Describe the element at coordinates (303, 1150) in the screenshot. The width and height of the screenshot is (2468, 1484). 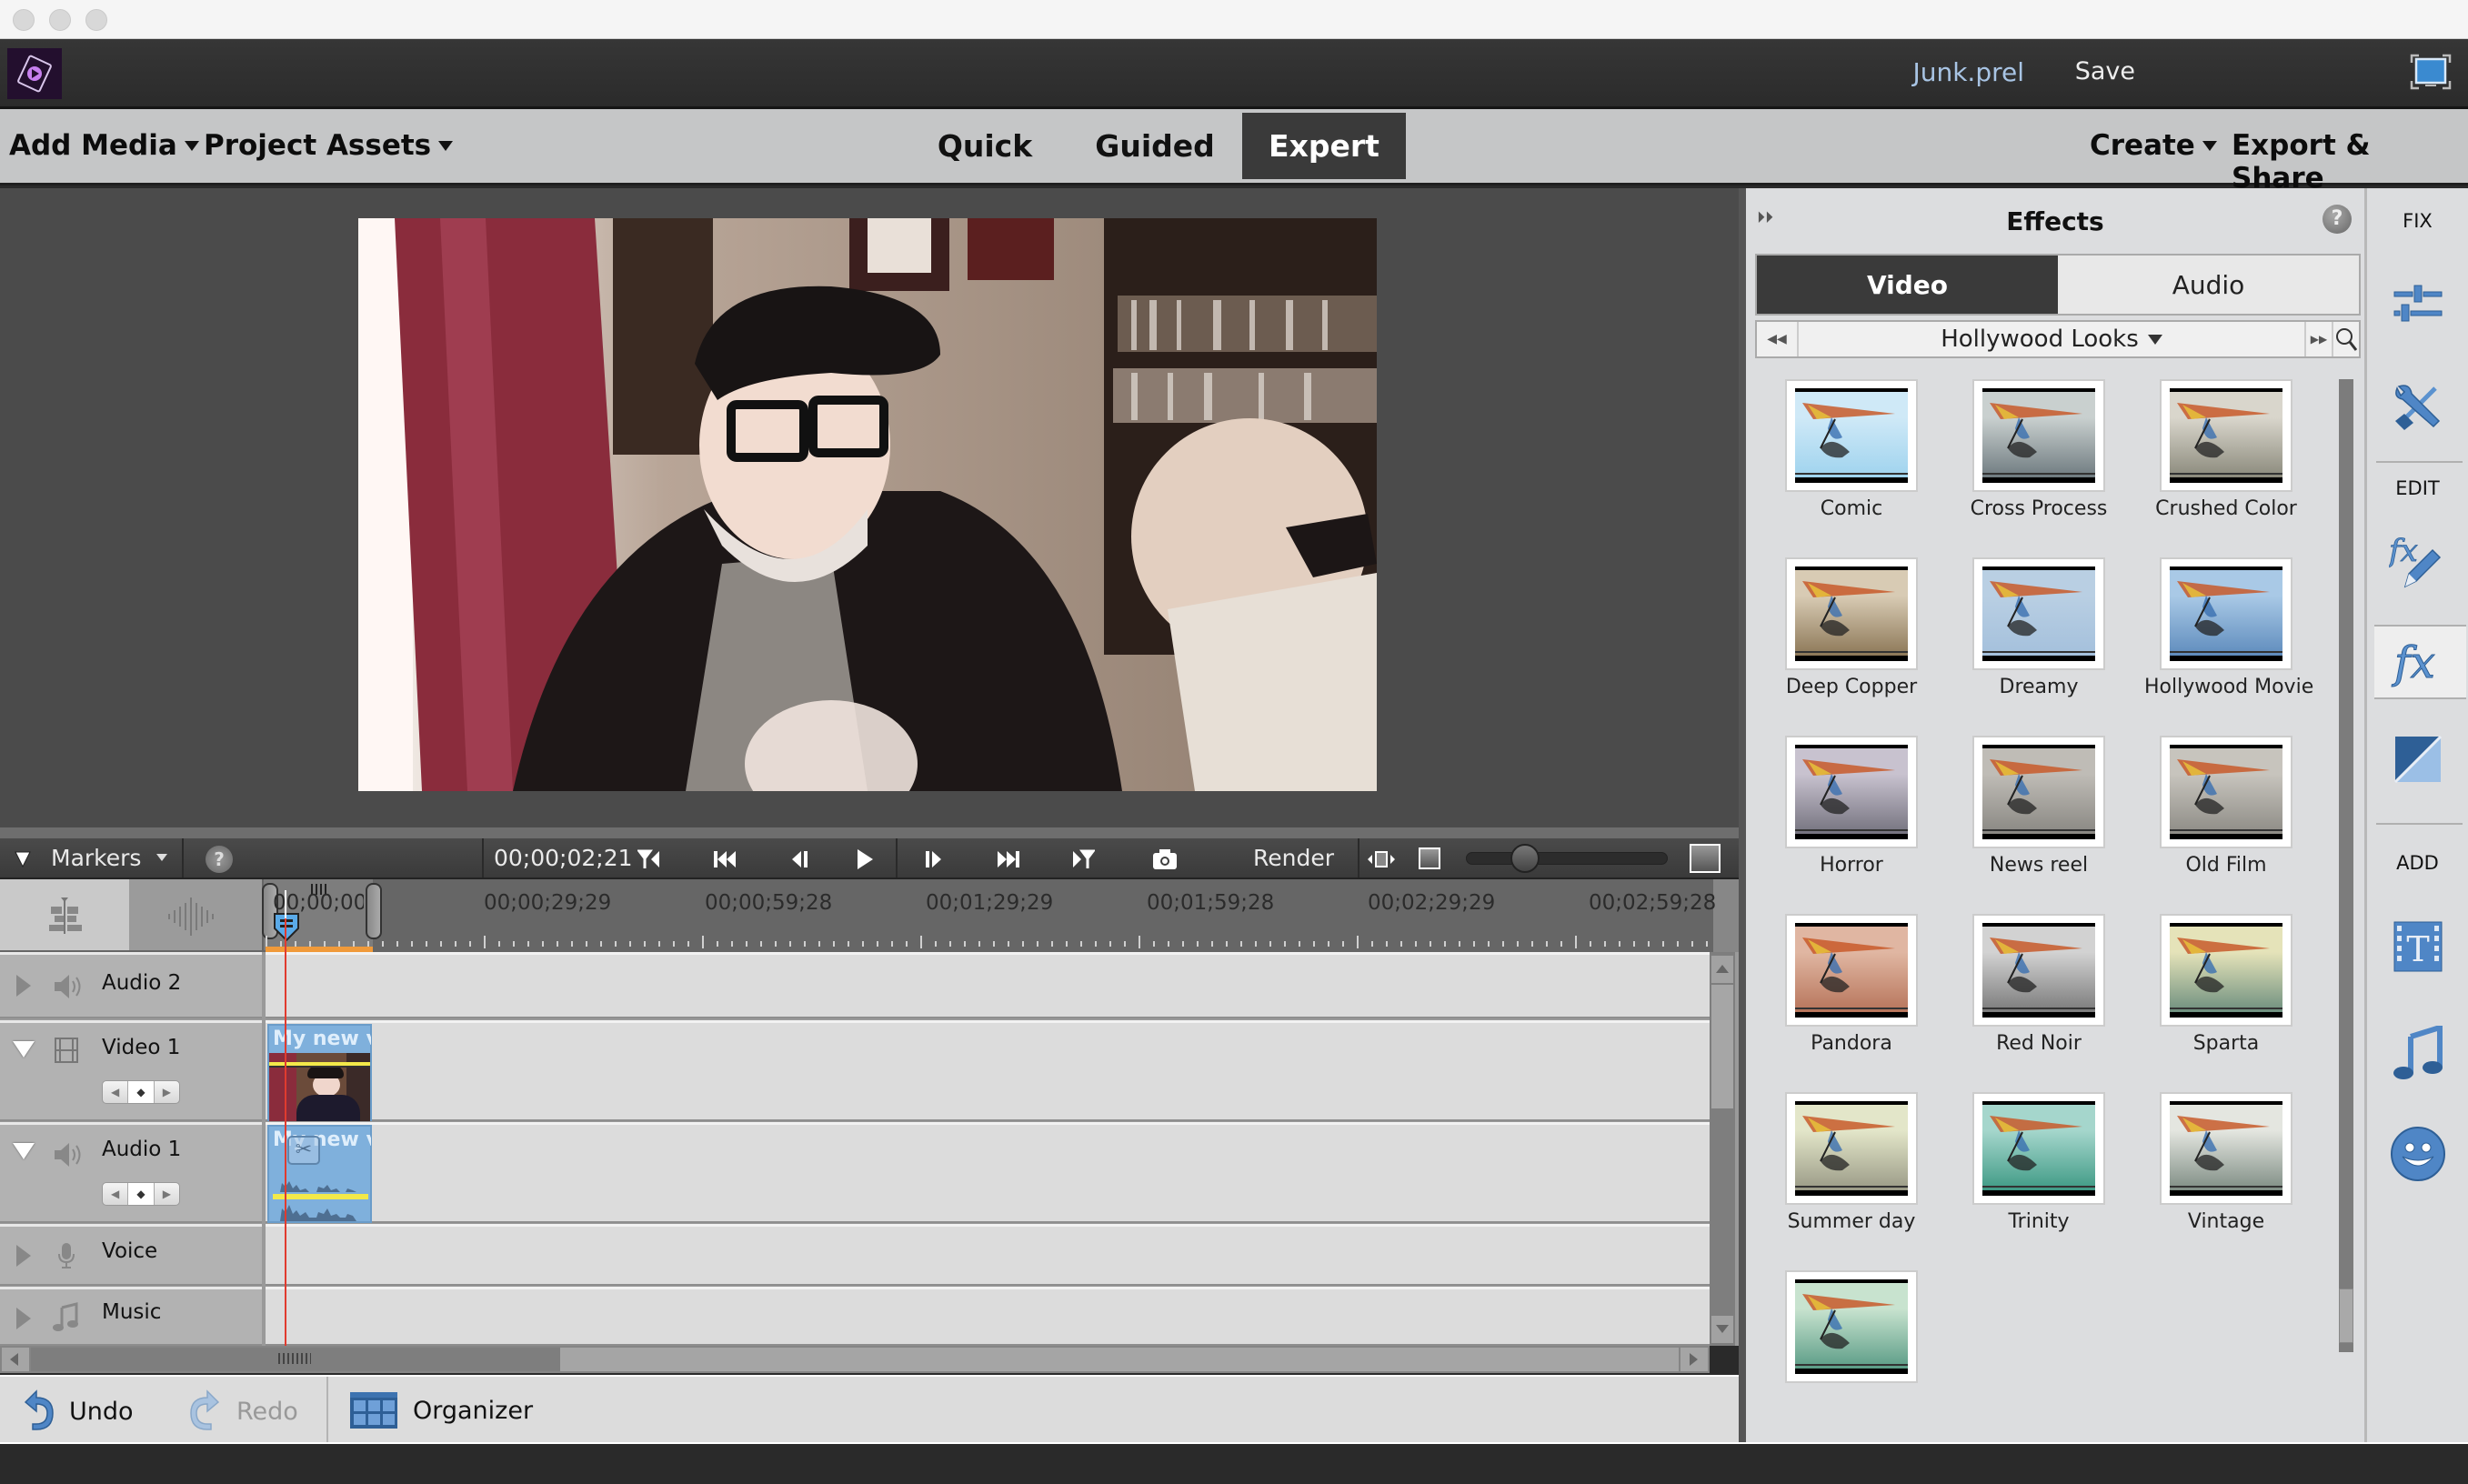
I see `scissors-icon: ✂` at that location.